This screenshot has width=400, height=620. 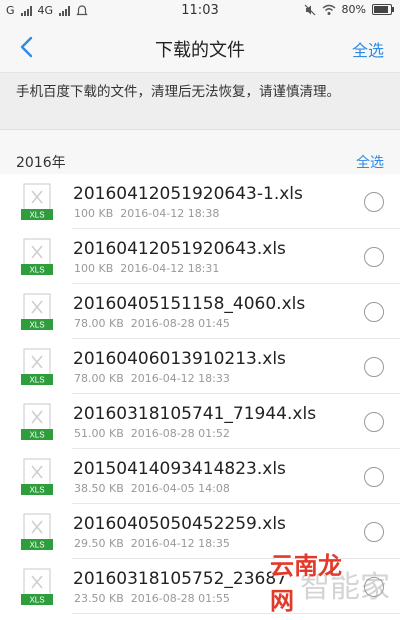 What do you see at coordinates (180, 488) in the screenshot?
I see `file-date: 2016-04-05 14:08` at bounding box center [180, 488].